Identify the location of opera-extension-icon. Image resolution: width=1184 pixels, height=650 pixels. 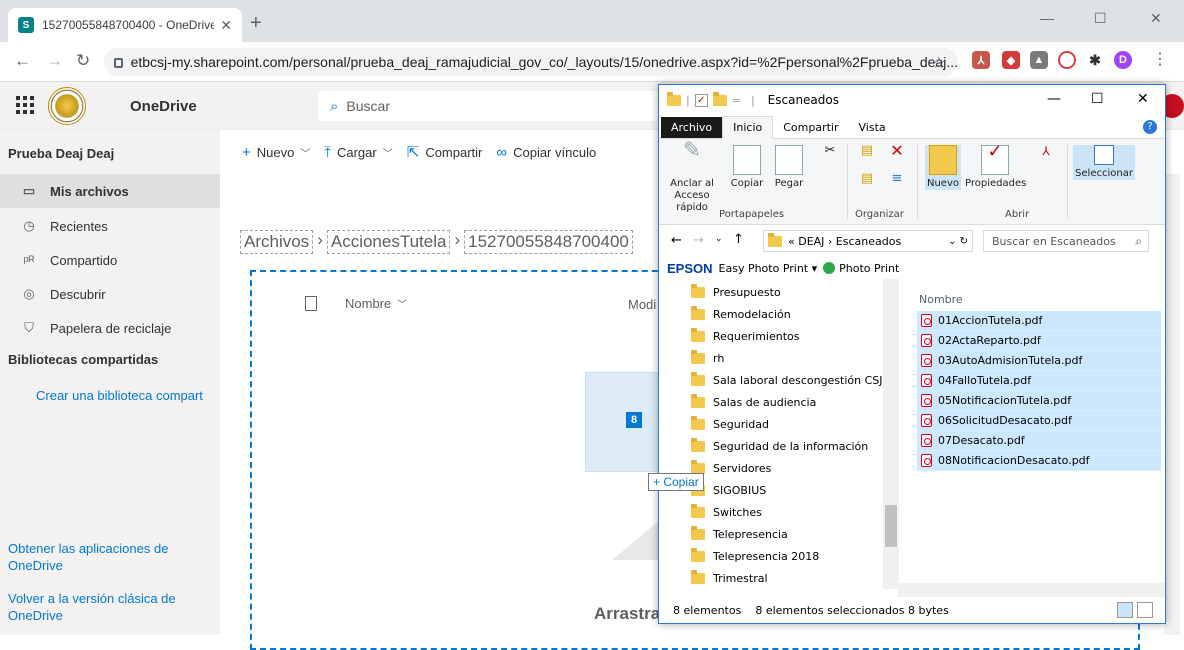
(1067, 60).